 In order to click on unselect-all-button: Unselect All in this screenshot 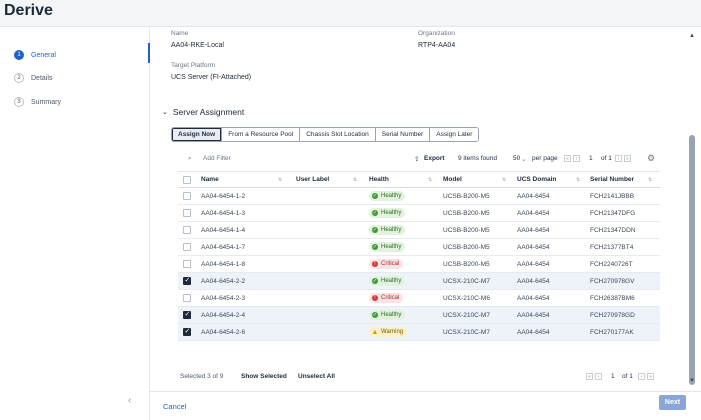, I will do `click(316, 376)`.